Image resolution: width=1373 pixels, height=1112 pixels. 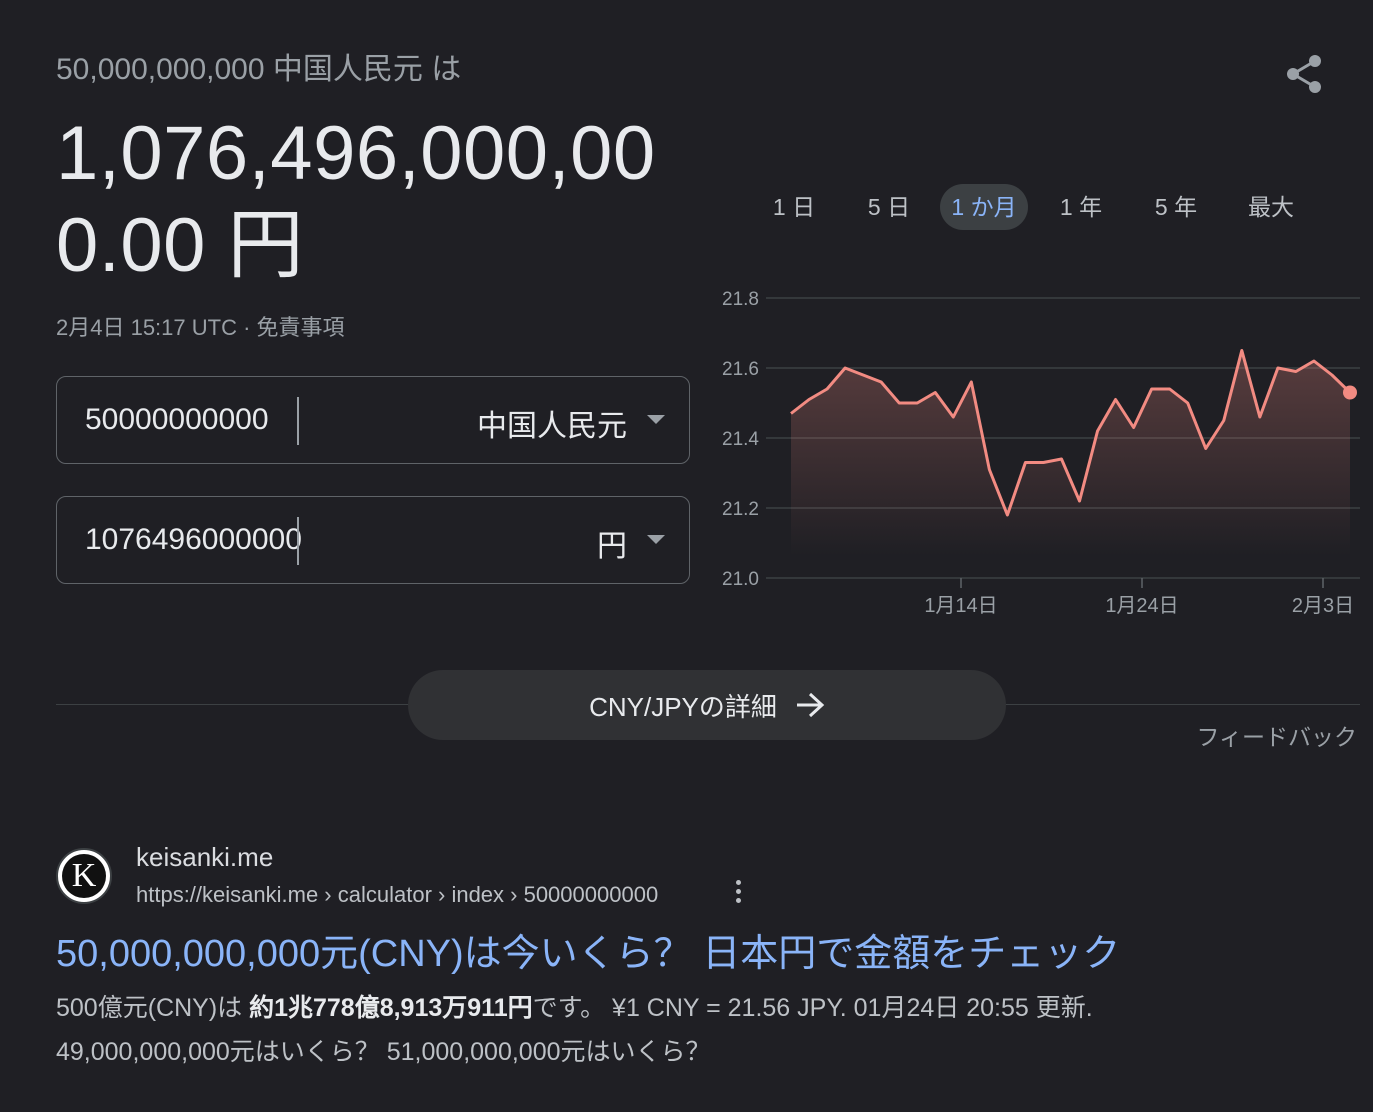 I want to click on details-button: CNY/JPYの詳細, so click(x=707, y=705).